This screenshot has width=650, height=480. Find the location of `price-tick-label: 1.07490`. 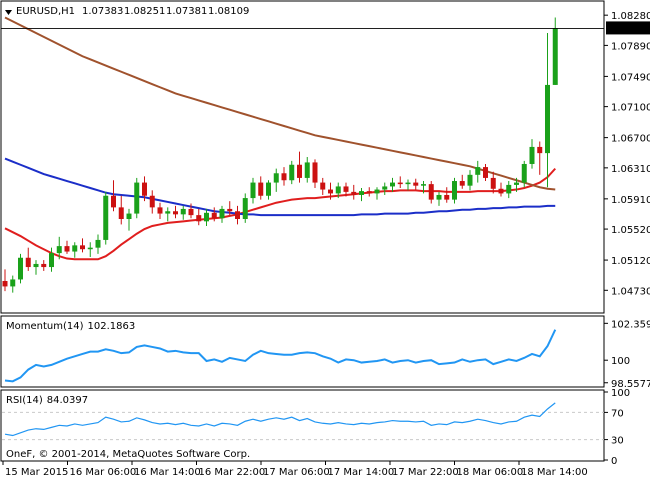

price-tick-label: 1.07490 is located at coordinates (630, 77).